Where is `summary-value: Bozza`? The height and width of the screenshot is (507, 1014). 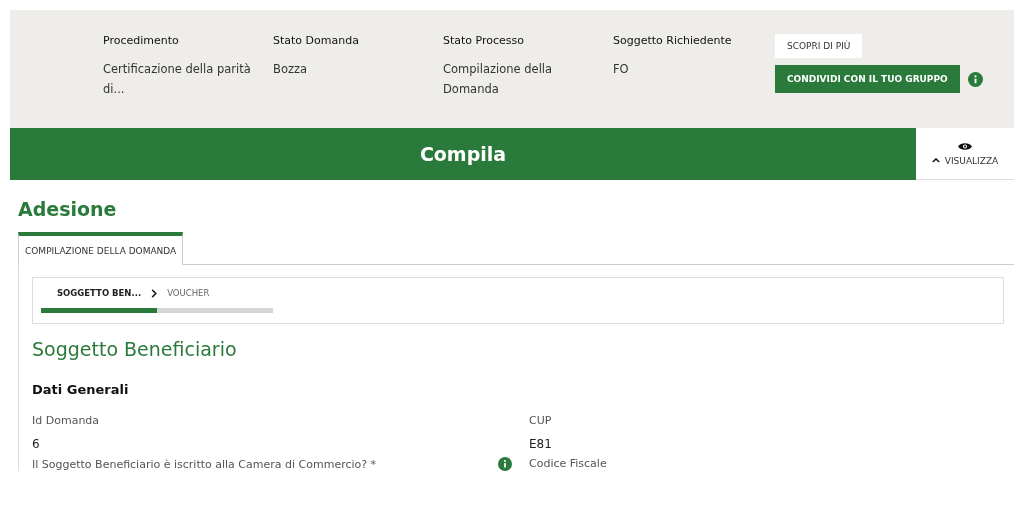
summary-value: Bozza is located at coordinates (291, 69).